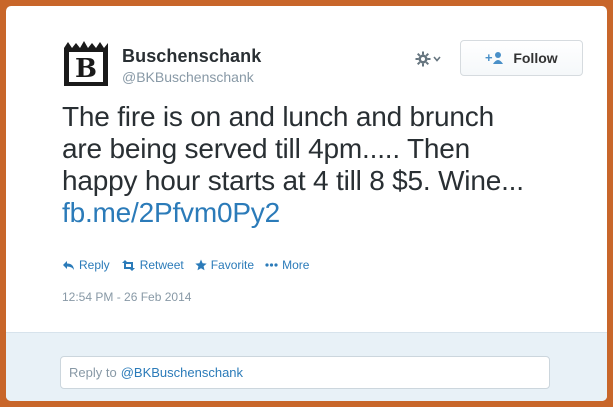 This screenshot has width=613, height=407. I want to click on reply-mention: @BKBuschenschank, so click(182, 372).